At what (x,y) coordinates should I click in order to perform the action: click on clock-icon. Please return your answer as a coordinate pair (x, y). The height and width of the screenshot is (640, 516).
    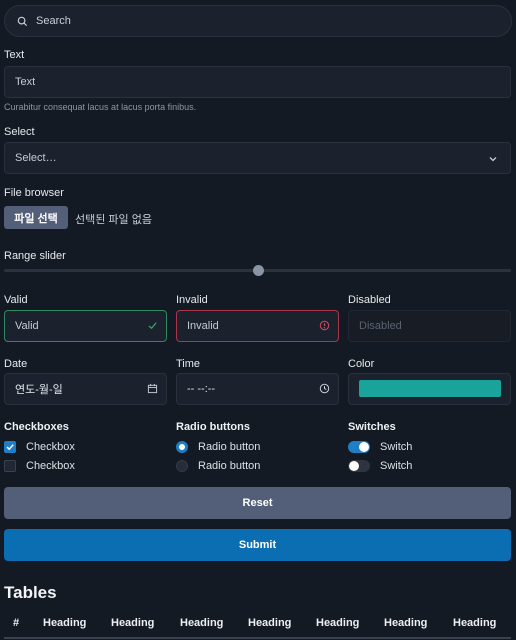
    Looking at the image, I should click on (324, 388).